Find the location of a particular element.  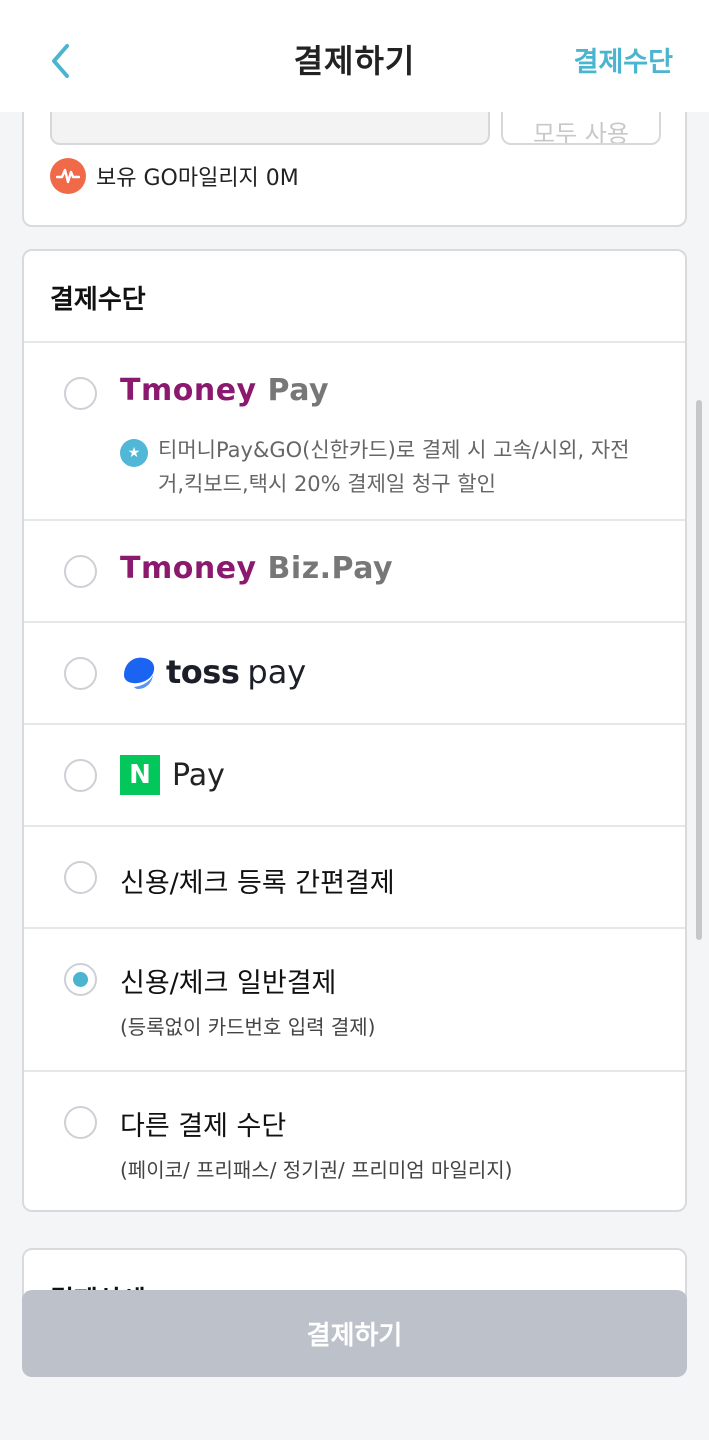

radio-other-methods is located at coordinates (80, 1122).